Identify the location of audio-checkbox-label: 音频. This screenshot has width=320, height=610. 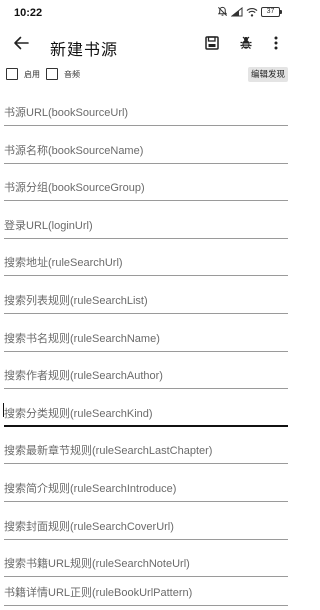
(72, 74).